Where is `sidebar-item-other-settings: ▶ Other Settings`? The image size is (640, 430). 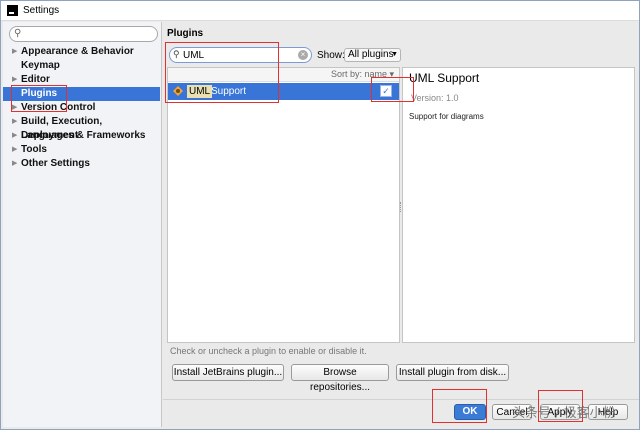 sidebar-item-other-settings: ▶ Other Settings is located at coordinates (81, 164).